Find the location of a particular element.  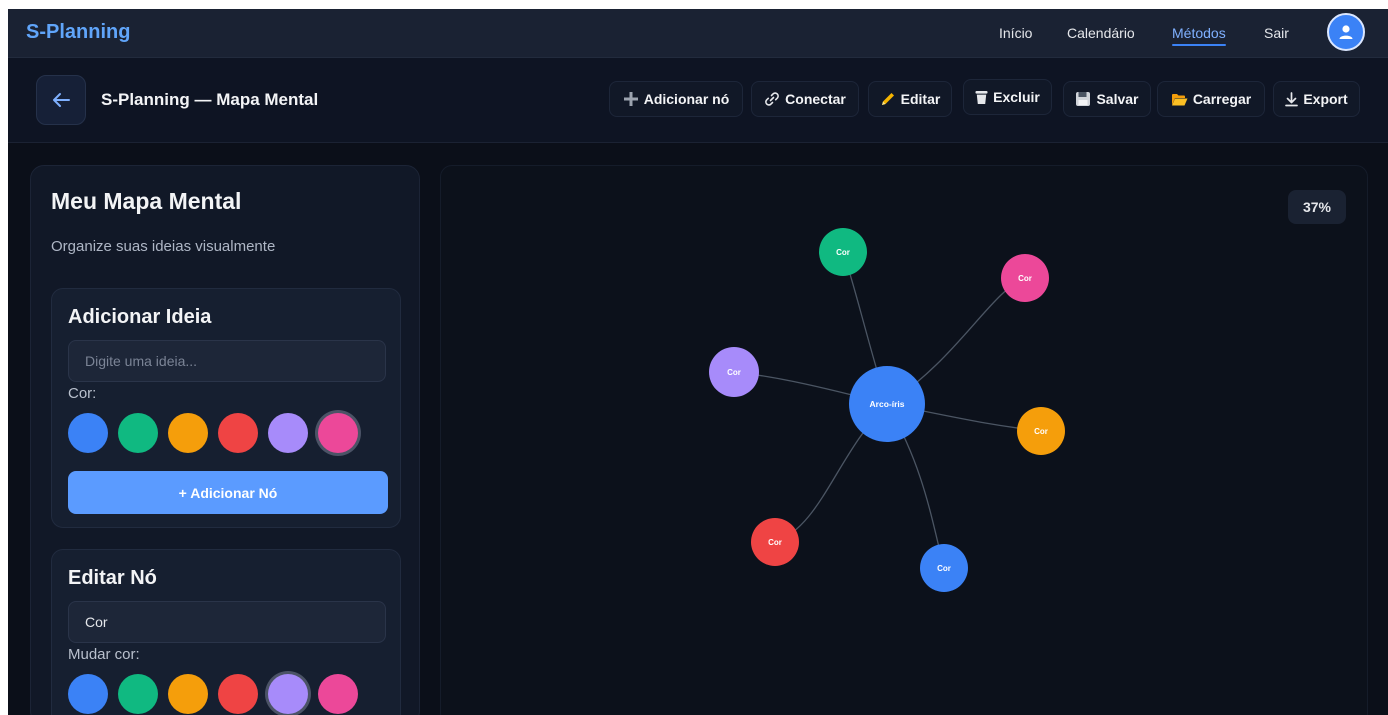

add-node-submit-button: + Adicionar Nó is located at coordinates (228, 492).